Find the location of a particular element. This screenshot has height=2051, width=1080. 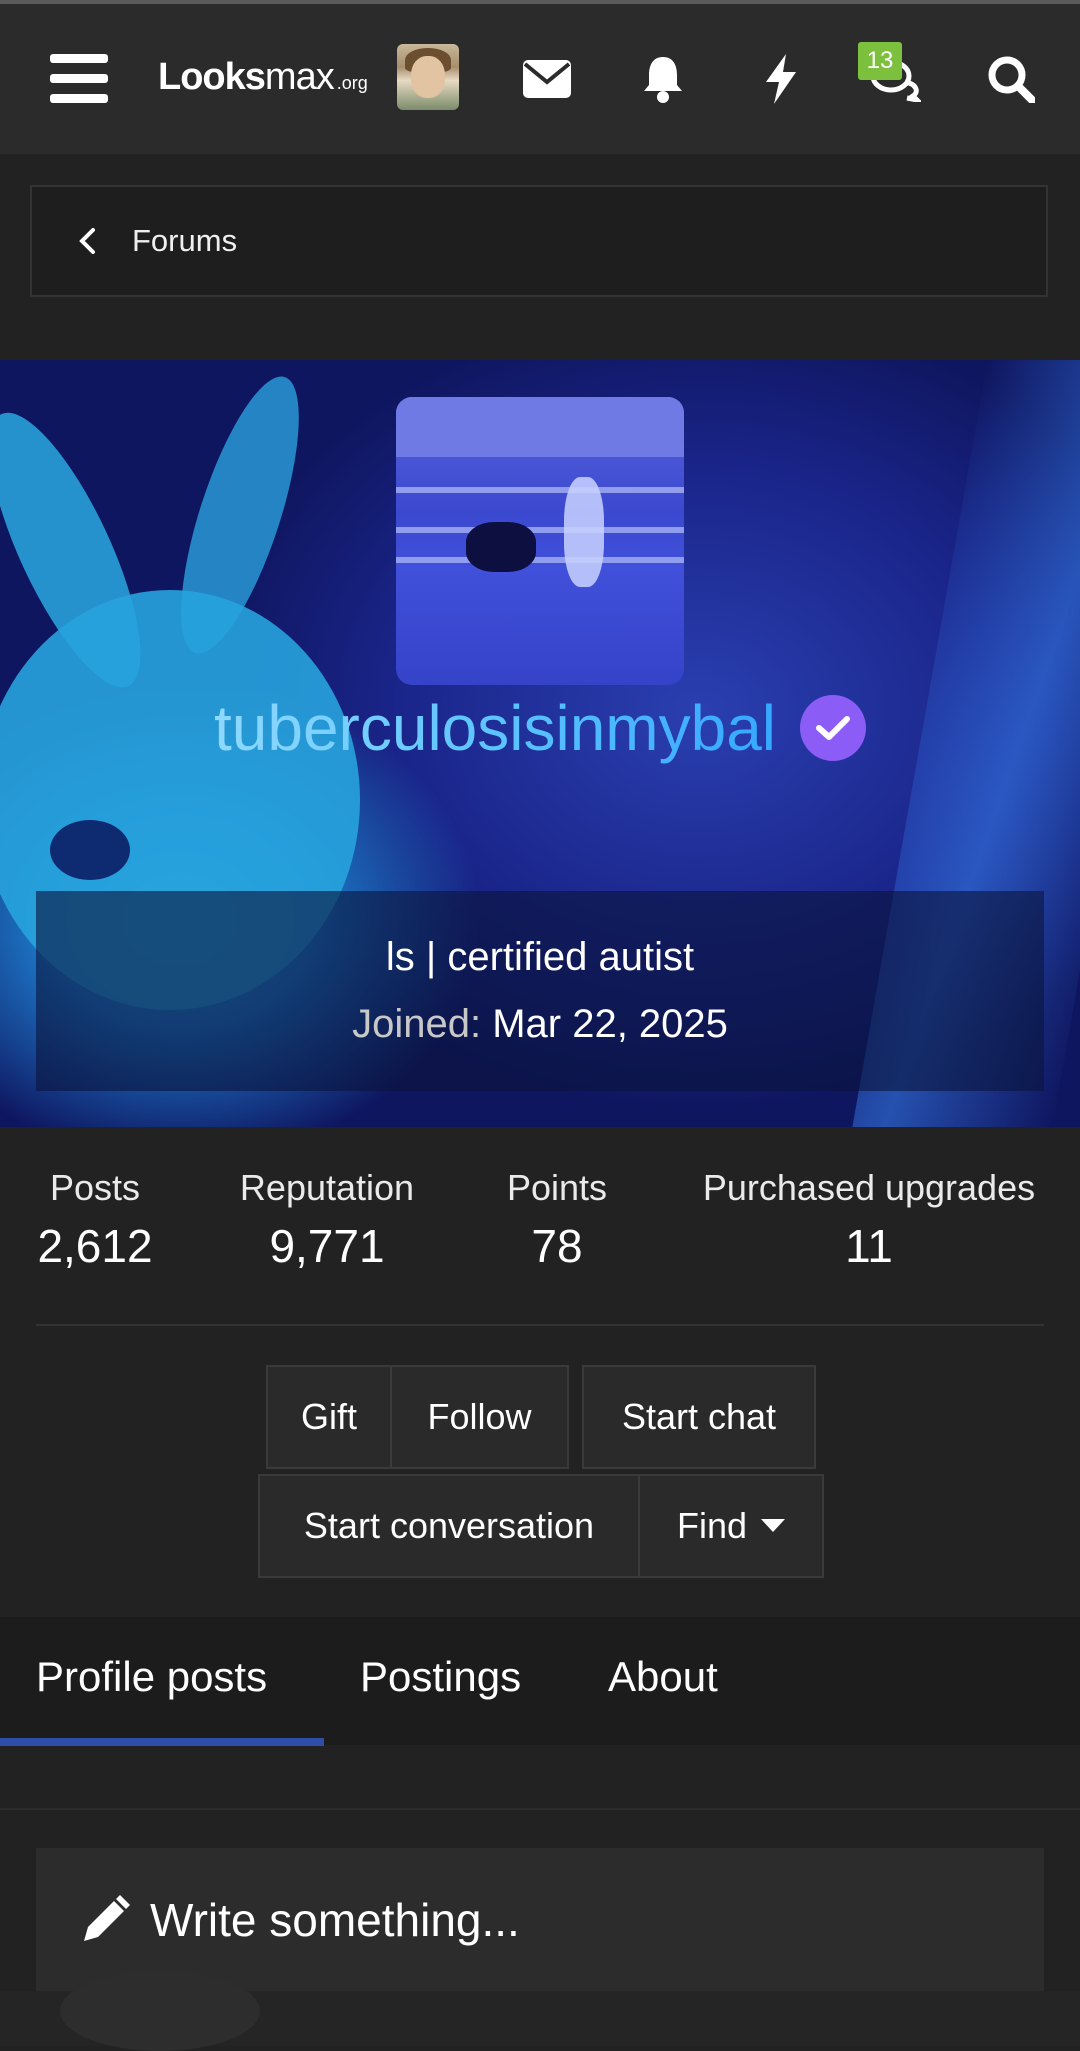

gift-button: Gift is located at coordinates (329, 1417).